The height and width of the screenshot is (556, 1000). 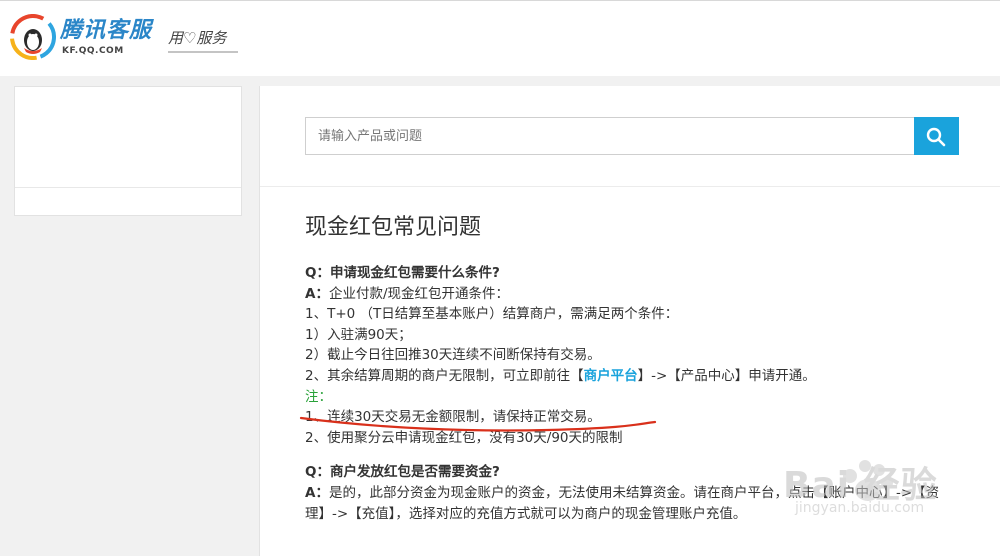 What do you see at coordinates (492, 314) in the screenshot?
I see `answer-line: 1、T+0 （T日结算至基本账户）结算商户，需满足两个条件：` at bounding box center [492, 314].